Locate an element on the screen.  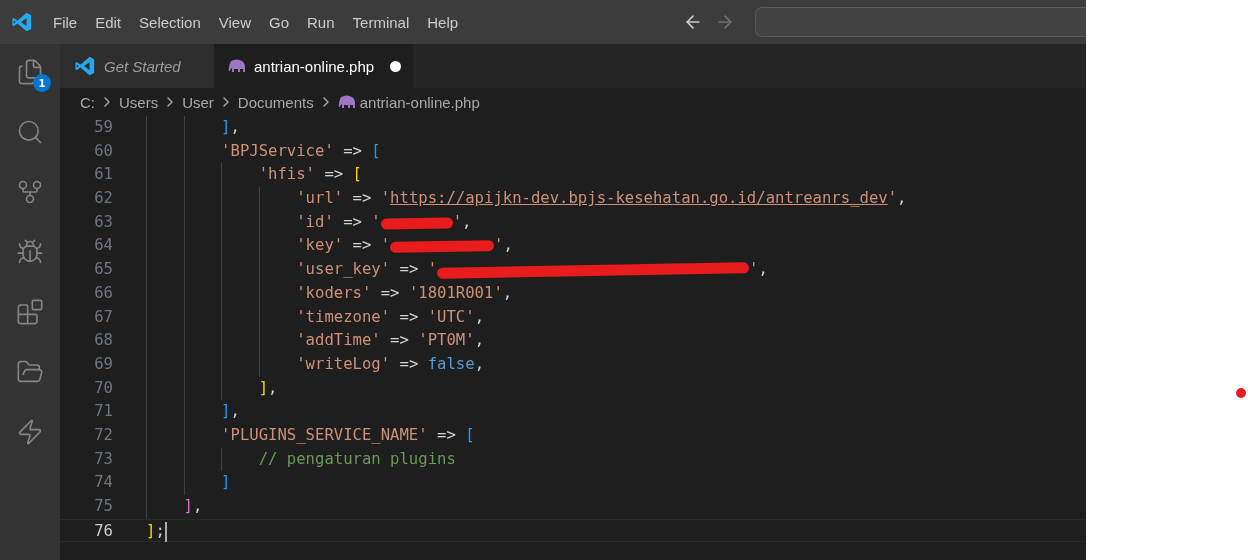
code-token: '1801R001' is located at coordinates (455, 293).